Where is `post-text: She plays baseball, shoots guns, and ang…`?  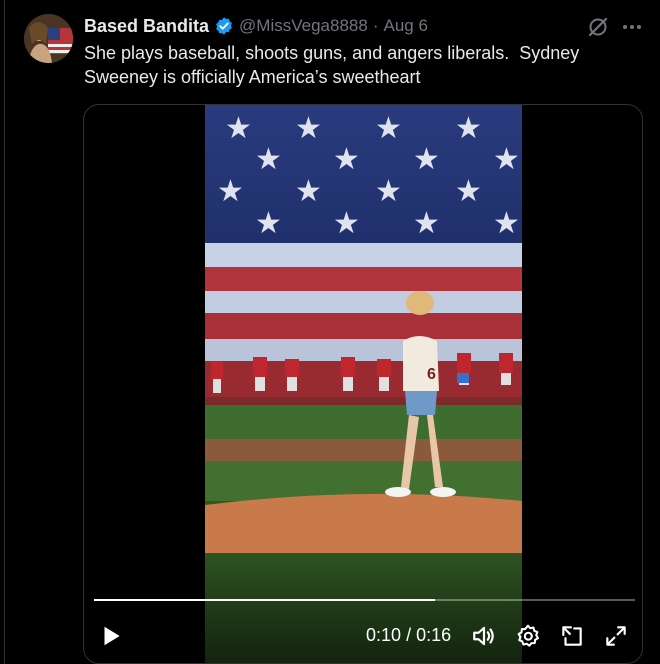 post-text: She plays baseball, shoots guns, and ang… is located at coordinates (334, 65).